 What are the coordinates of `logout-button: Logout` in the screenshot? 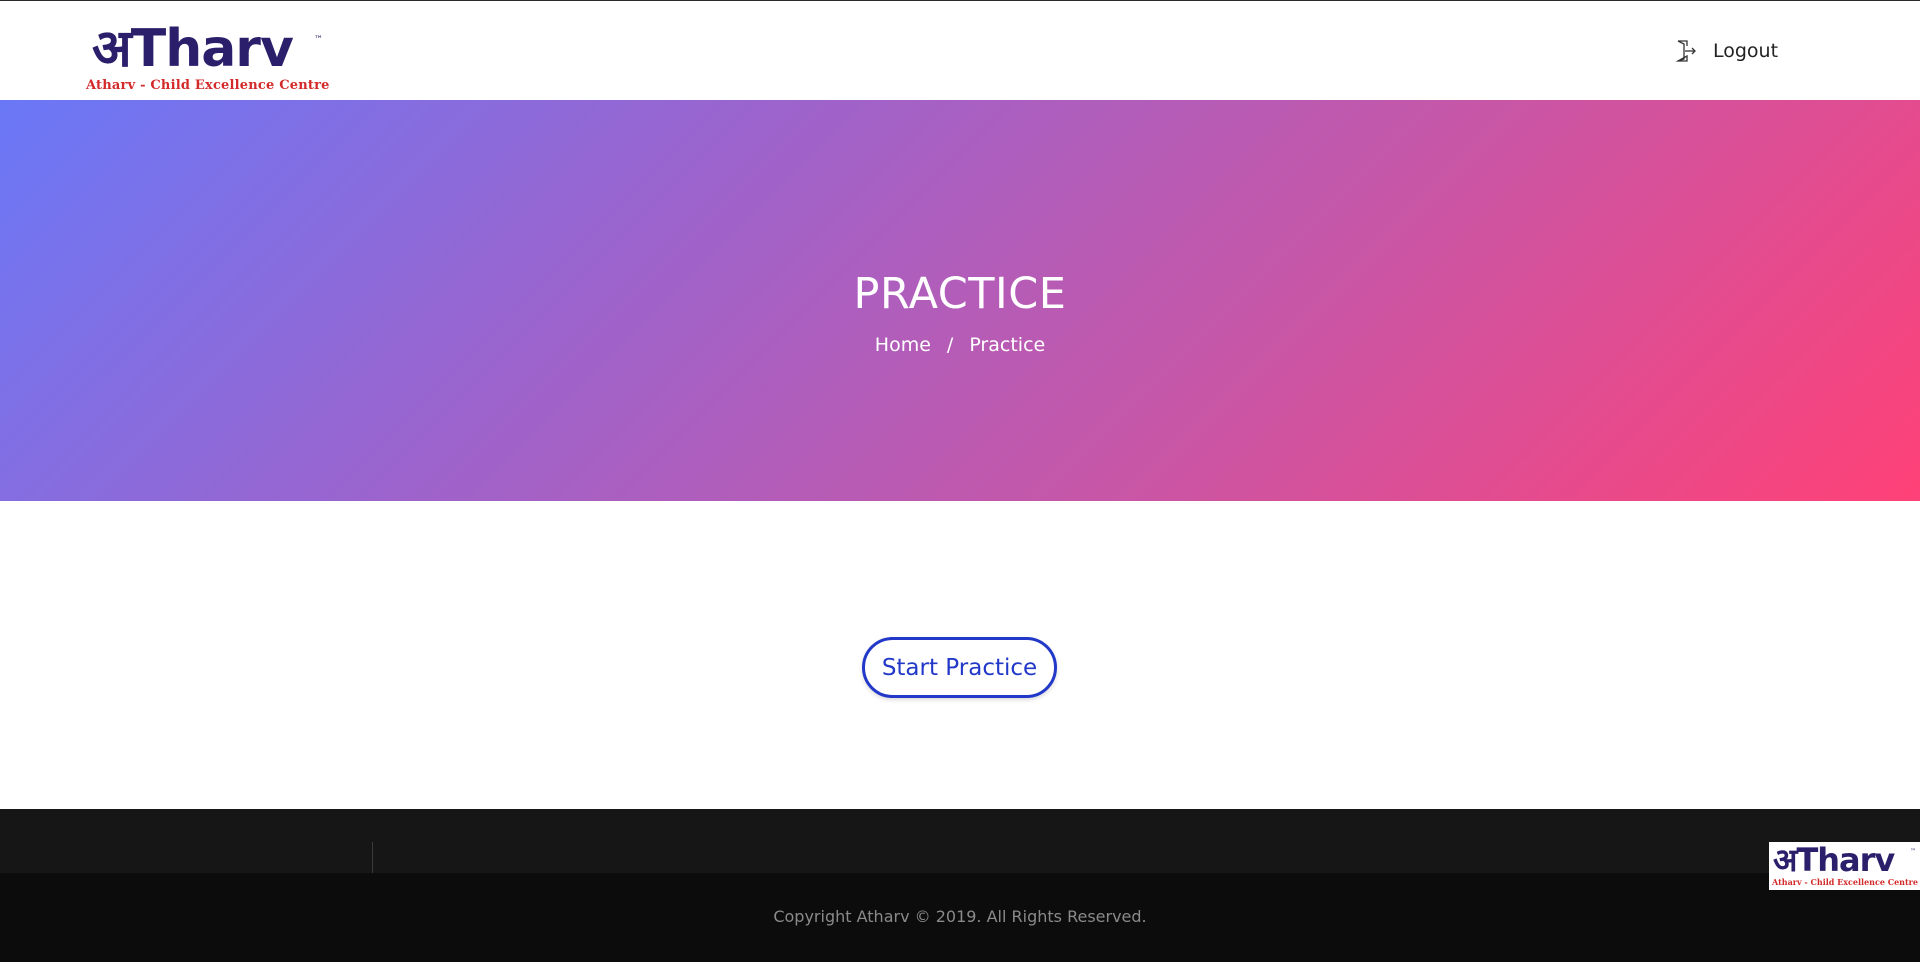 It's located at (1726, 51).